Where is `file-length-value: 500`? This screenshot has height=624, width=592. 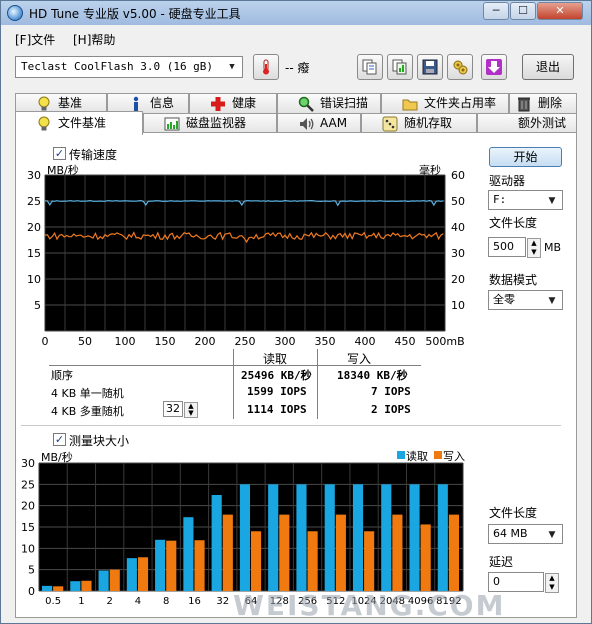
file-length-value: 500 is located at coordinates (503, 246).